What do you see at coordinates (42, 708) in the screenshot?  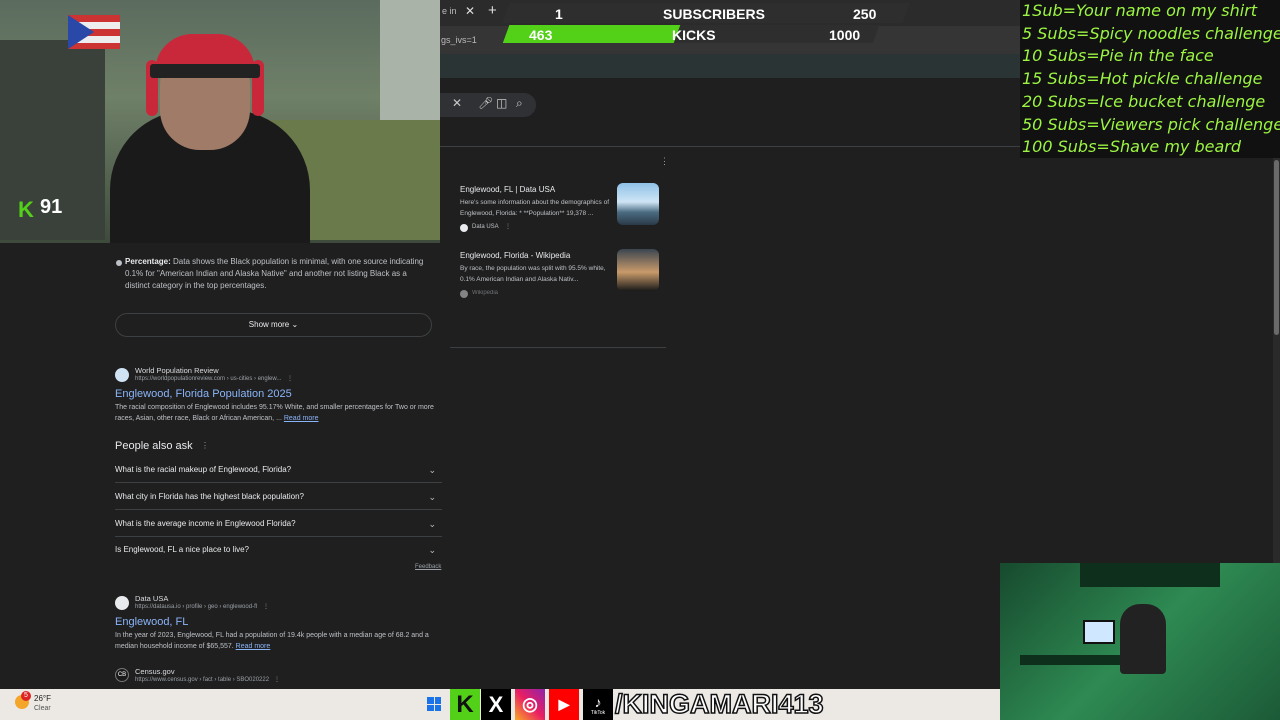 I see `weather-condition: Clear` at bounding box center [42, 708].